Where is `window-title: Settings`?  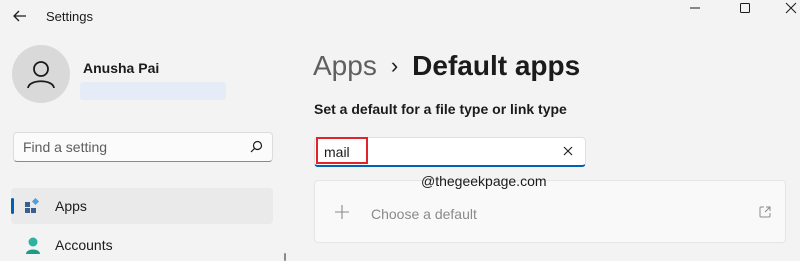
window-title: Settings is located at coordinates (69, 16).